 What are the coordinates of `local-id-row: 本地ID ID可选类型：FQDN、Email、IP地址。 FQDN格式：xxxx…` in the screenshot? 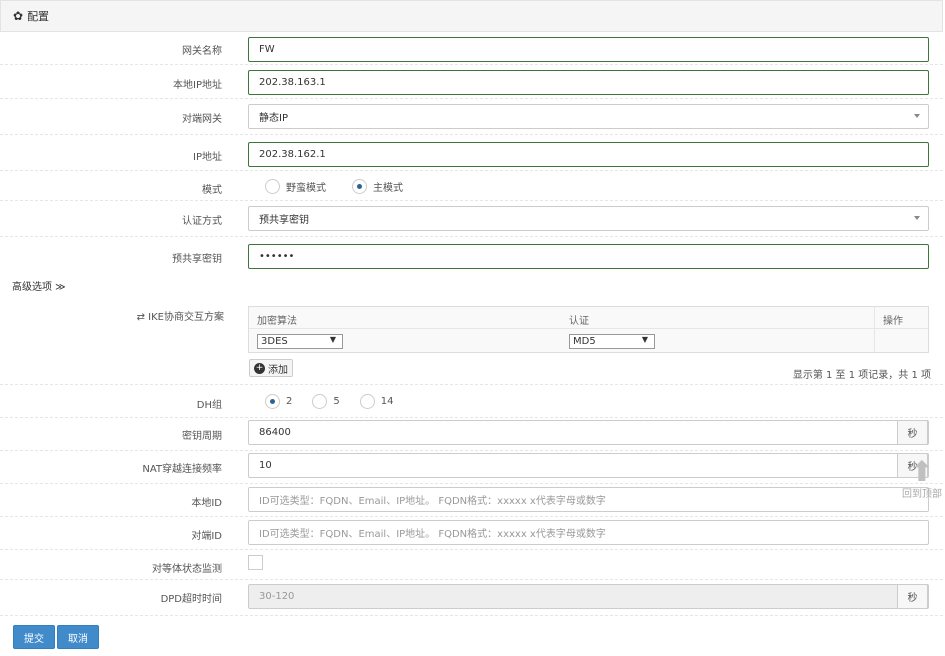 It's located at (471, 500).